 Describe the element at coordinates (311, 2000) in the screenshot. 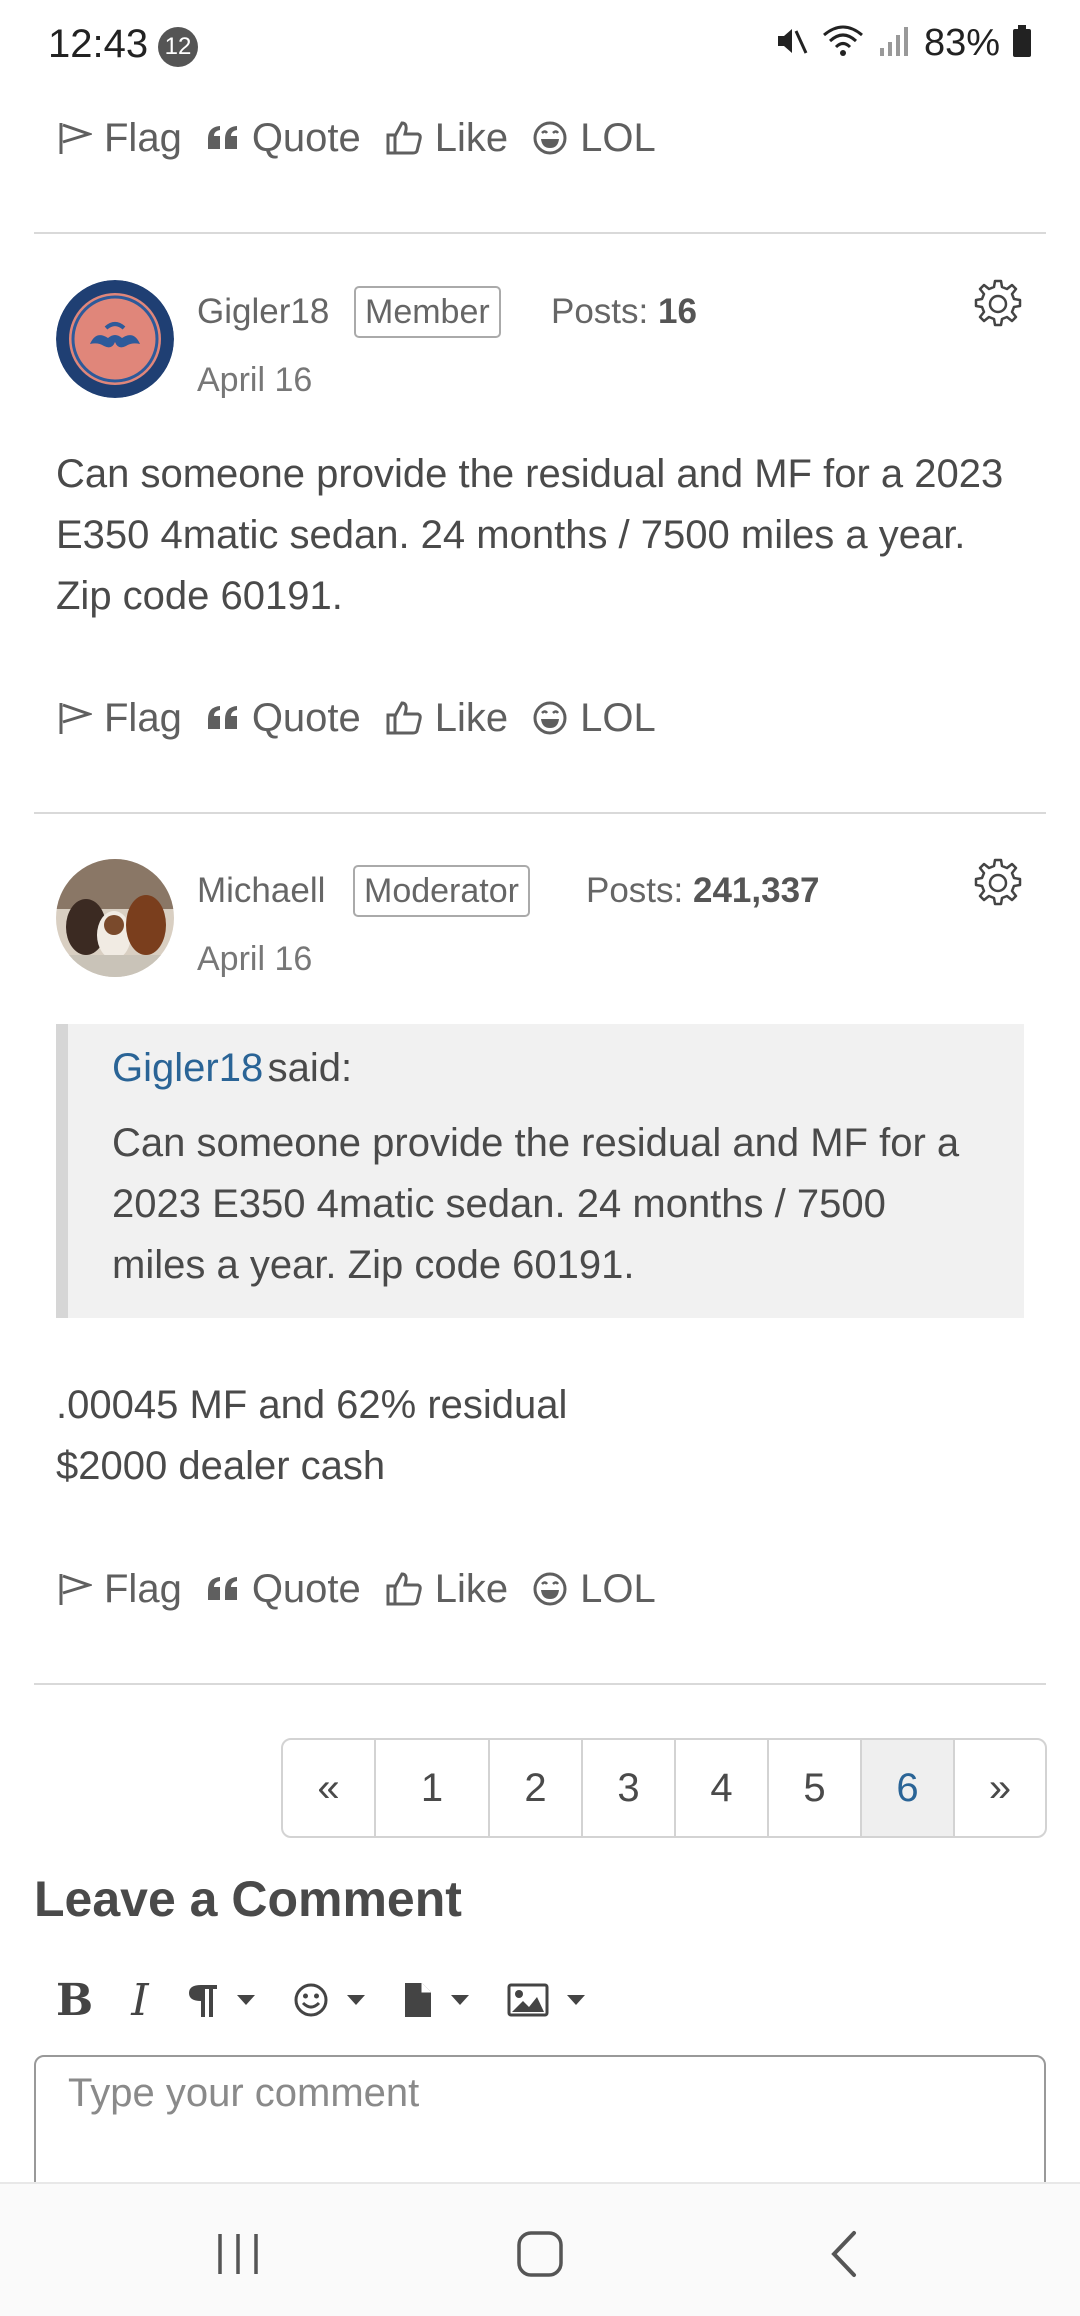

I see `smile-icon` at that location.